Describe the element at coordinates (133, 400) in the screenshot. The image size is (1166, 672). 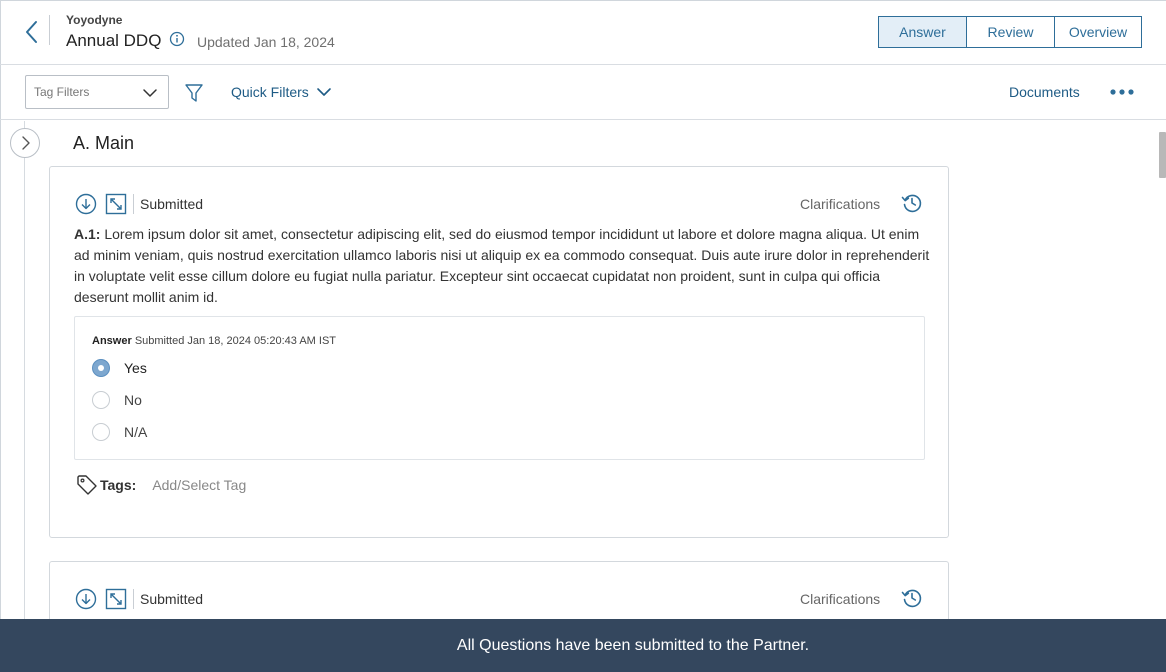
I see `option-no-label: No` at that location.